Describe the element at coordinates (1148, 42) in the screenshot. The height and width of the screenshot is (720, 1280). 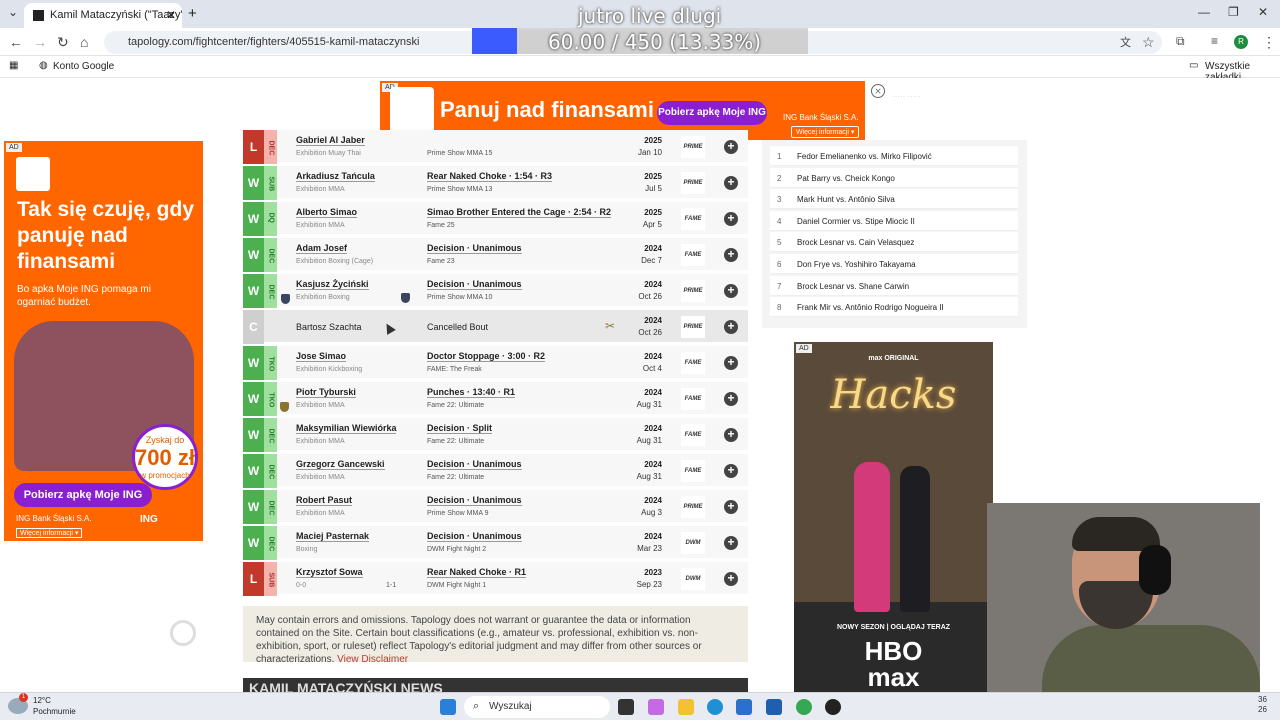
I see `bookmark-star-icon: ☆` at that location.